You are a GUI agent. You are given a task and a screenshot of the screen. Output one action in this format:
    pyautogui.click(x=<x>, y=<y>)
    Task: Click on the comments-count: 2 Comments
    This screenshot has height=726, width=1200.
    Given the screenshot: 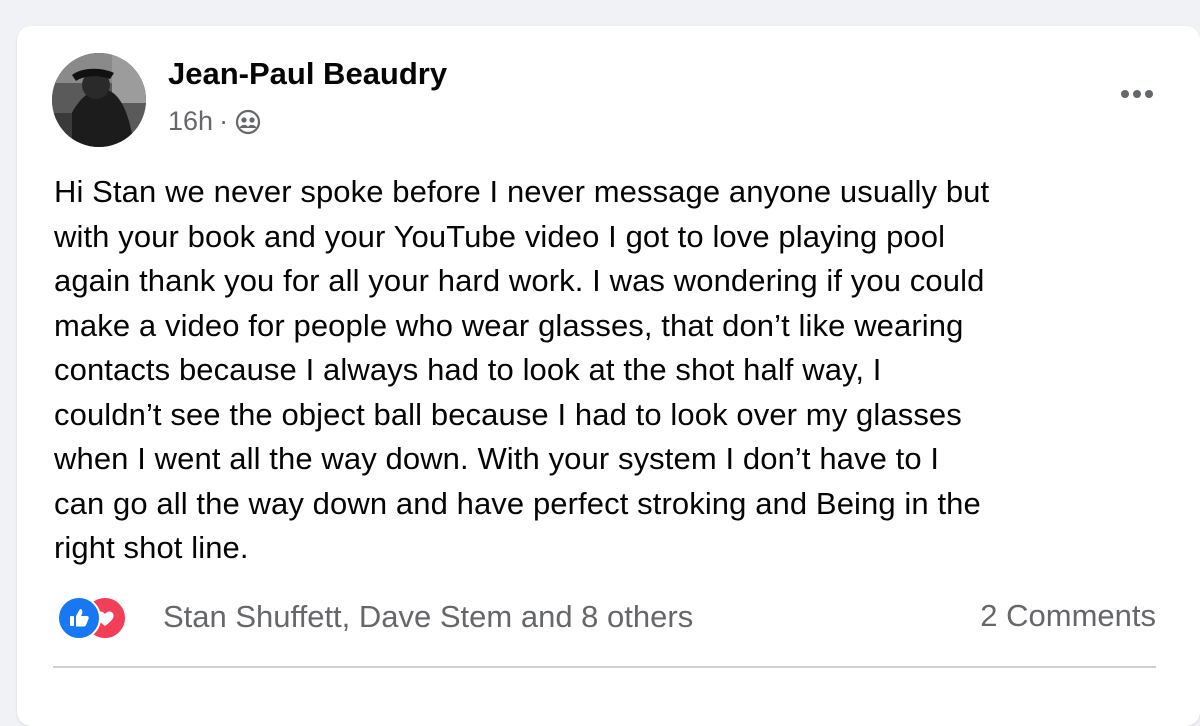 What is the action you would take?
    pyautogui.click(x=1068, y=616)
    